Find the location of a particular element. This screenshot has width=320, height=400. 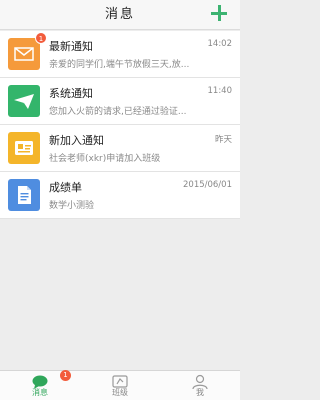

tab-label: 消息 is located at coordinates (40, 392).